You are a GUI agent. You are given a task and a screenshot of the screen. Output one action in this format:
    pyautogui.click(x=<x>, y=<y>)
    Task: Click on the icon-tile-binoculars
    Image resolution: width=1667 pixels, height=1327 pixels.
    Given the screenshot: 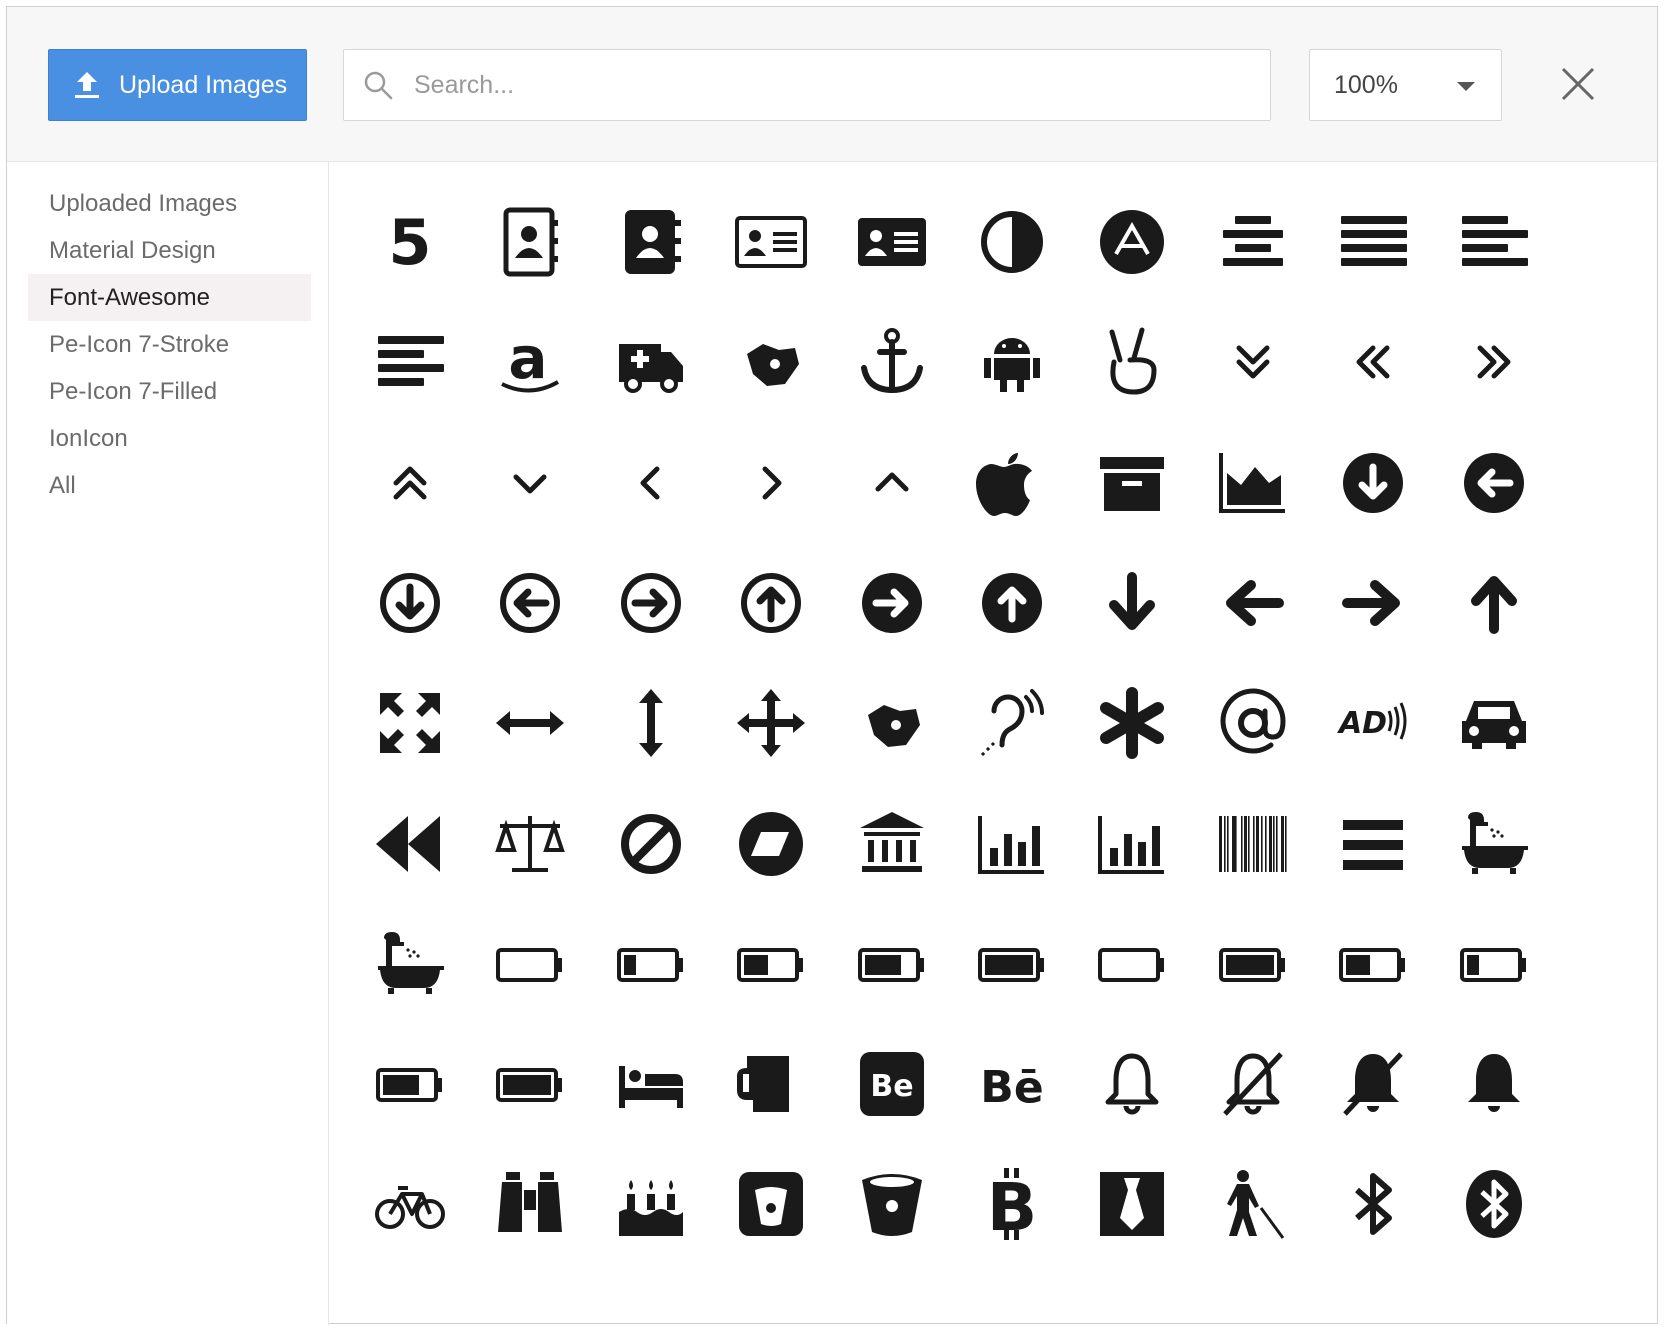 What is the action you would take?
    pyautogui.click(x=530, y=1204)
    